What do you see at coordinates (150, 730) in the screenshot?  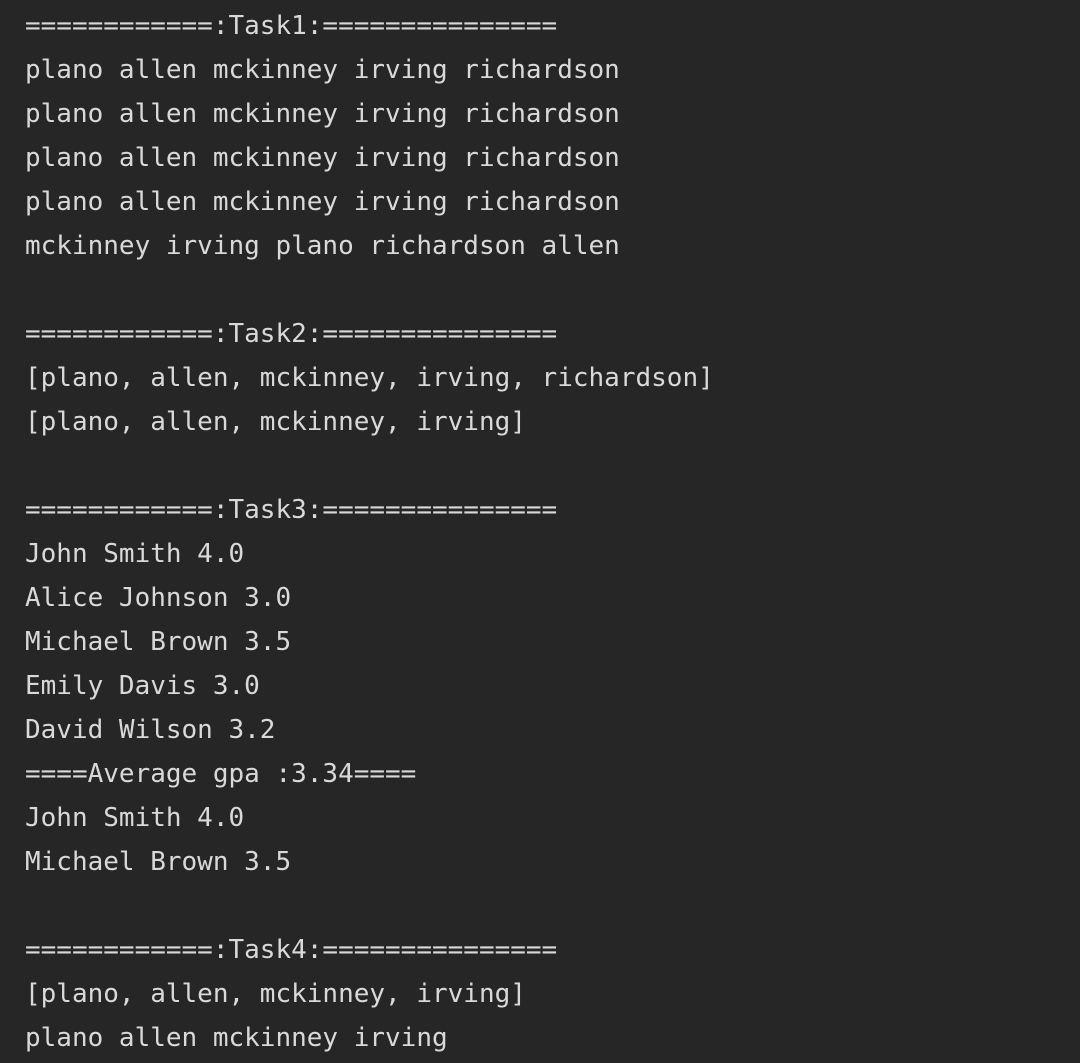 I see `output-line: David Wilson 3.2` at bounding box center [150, 730].